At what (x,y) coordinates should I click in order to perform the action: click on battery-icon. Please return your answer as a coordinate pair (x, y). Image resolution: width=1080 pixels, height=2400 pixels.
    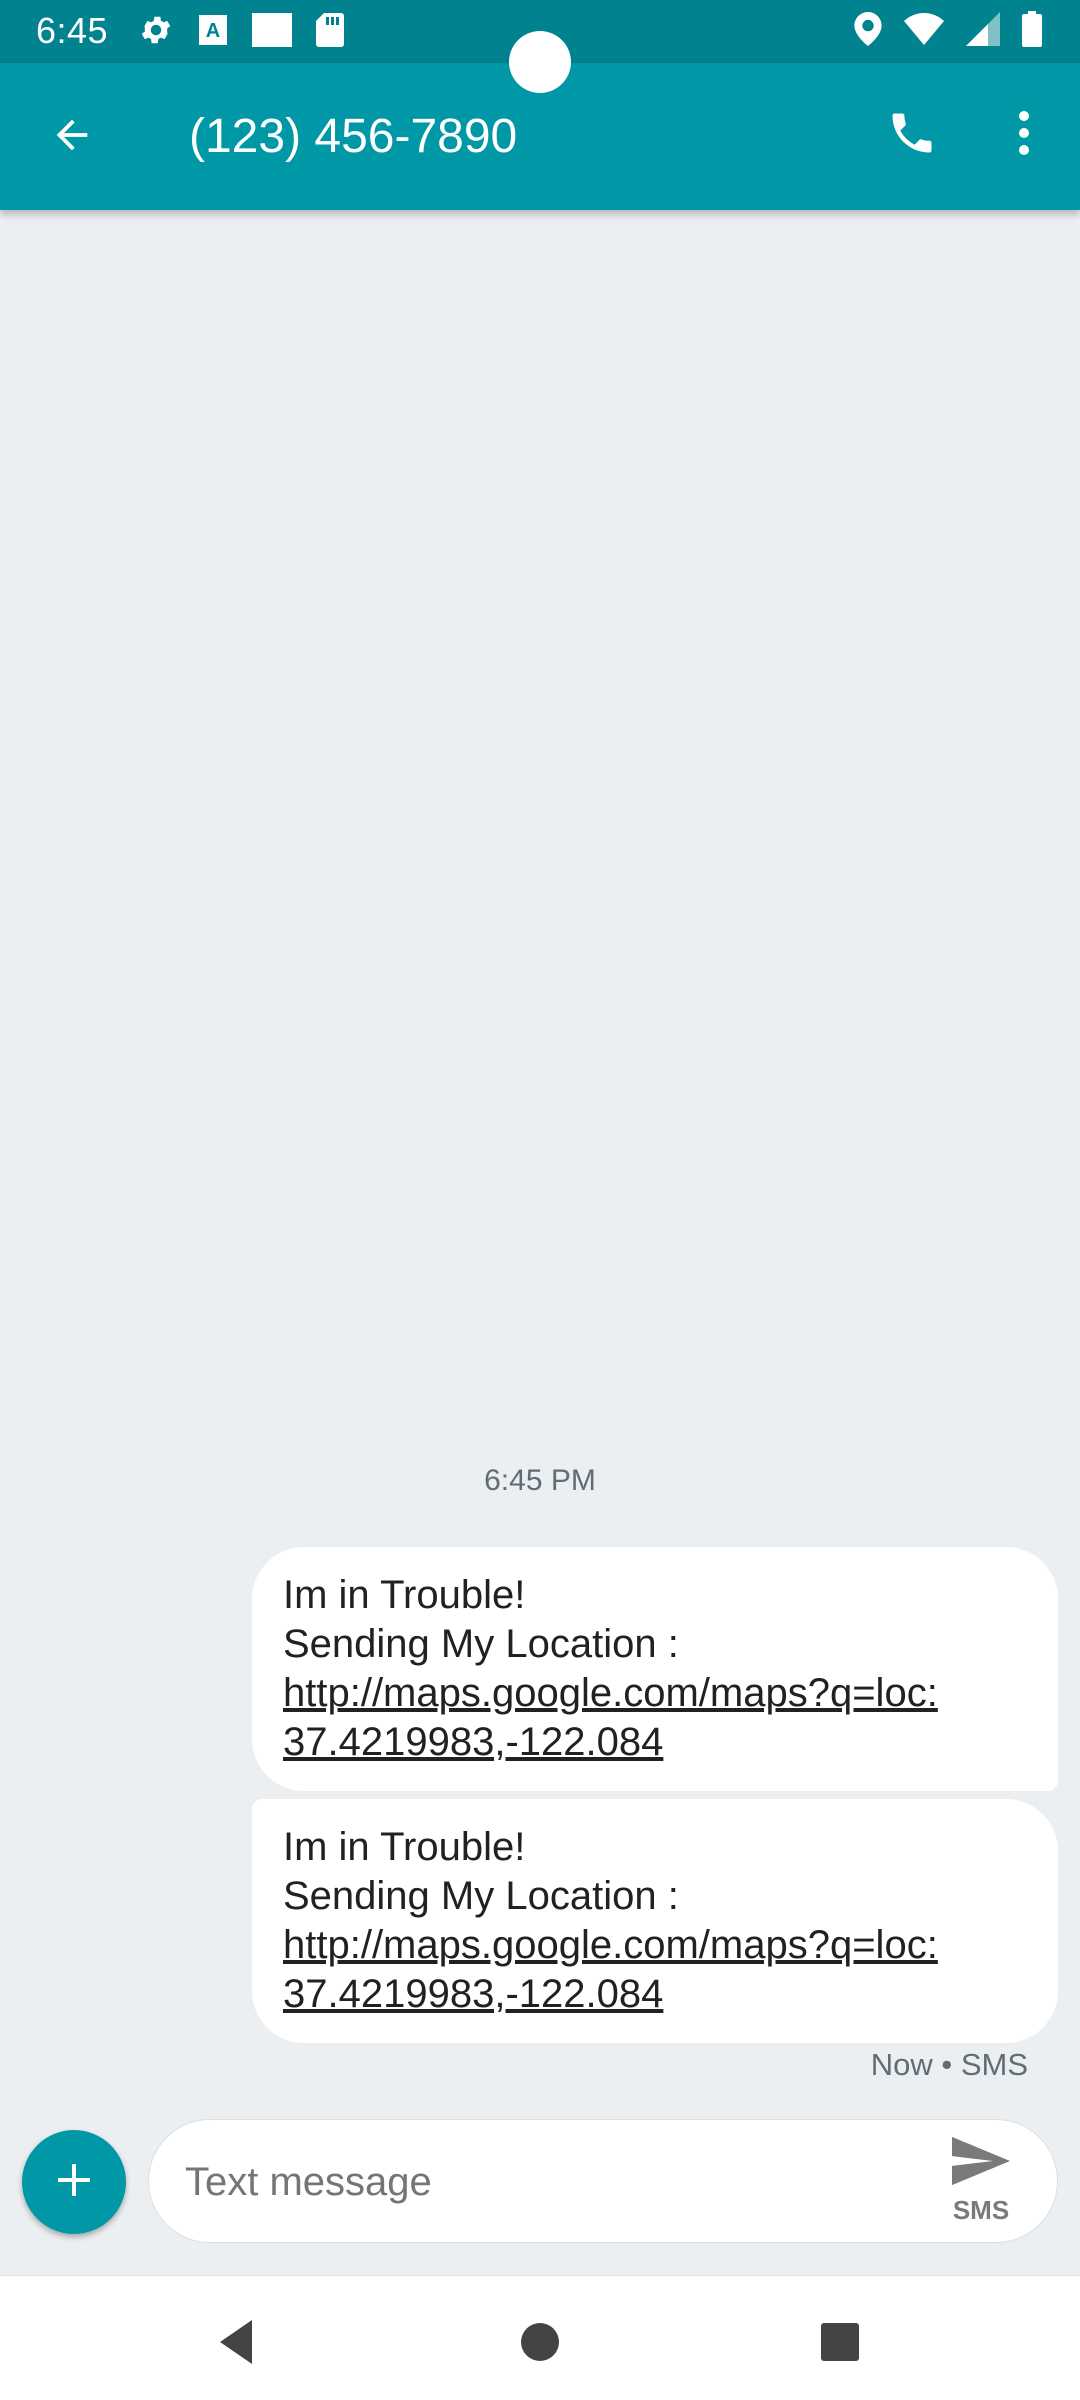
    Looking at the image, I should click on (1032, 31).